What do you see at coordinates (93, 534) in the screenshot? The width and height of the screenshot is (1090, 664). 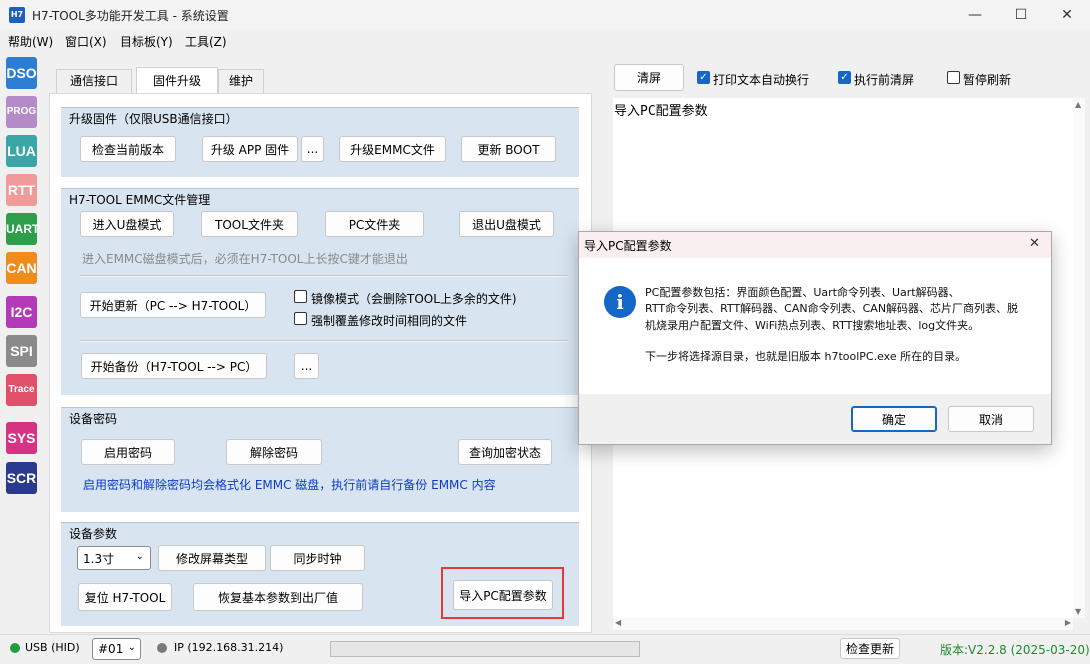 I see `device-params-title: 设备参数` at bounding box center [93, 534].